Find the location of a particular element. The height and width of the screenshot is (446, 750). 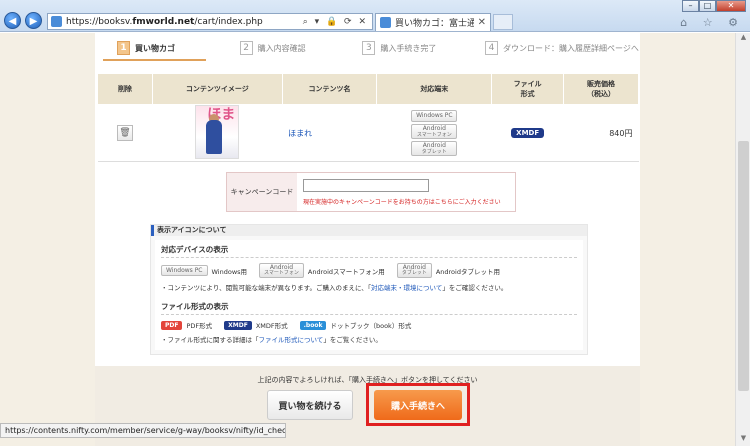

format-xmdf-badge: XMDF is located at coordinates (528, 133).